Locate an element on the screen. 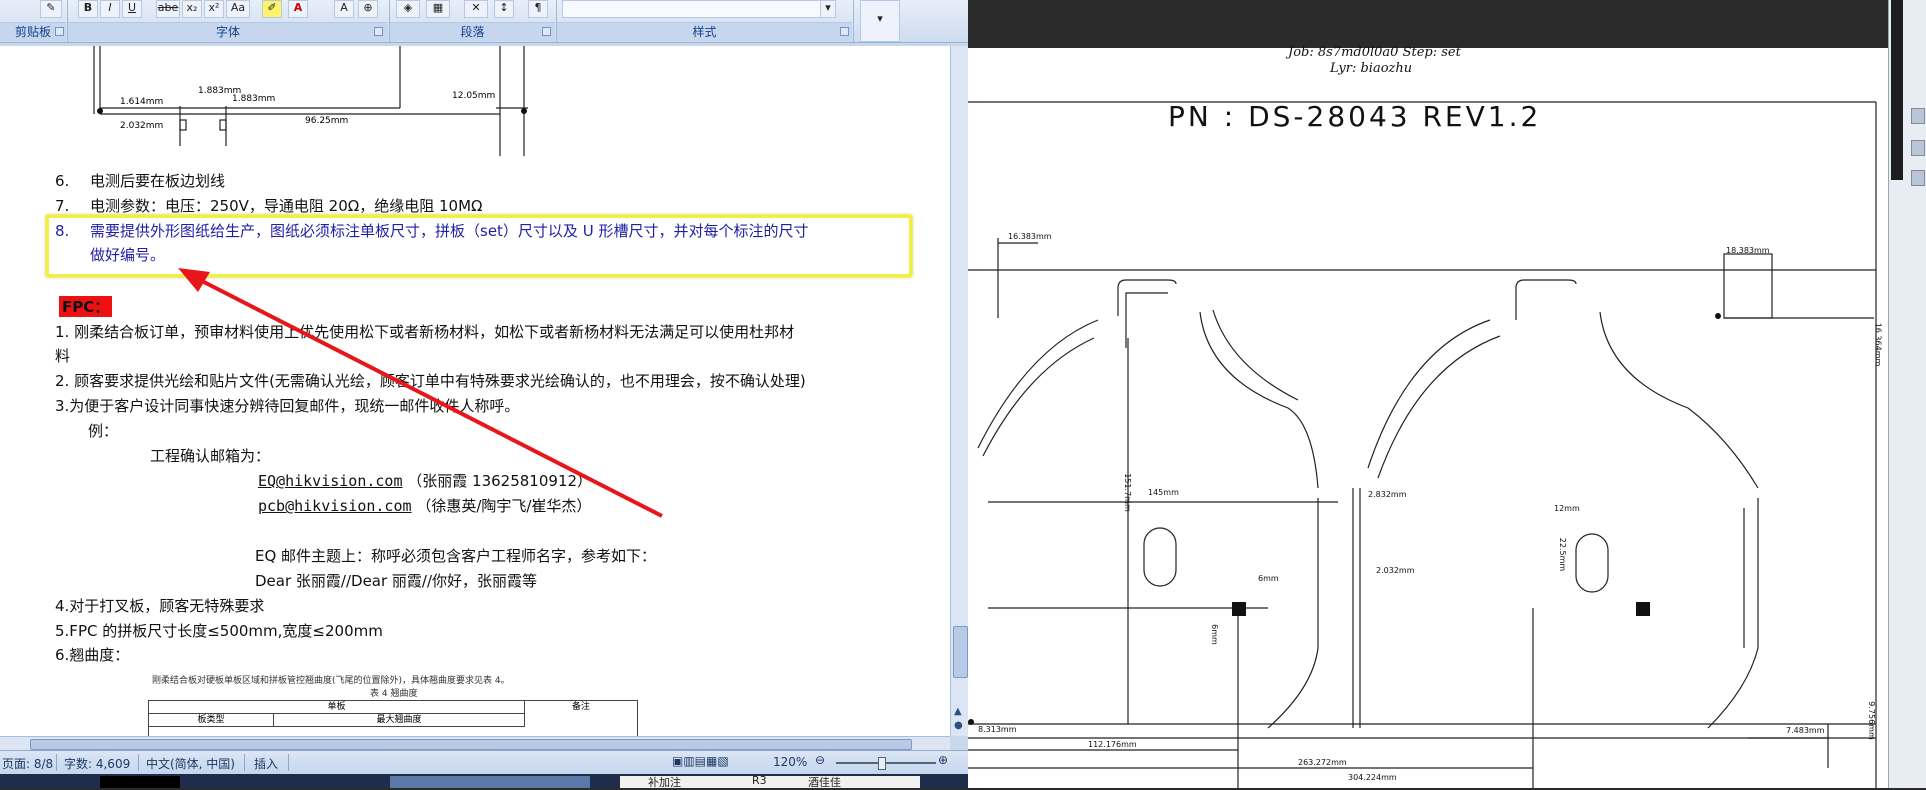  dim-label: 151.7mm is located at coordinates (1127, 492).